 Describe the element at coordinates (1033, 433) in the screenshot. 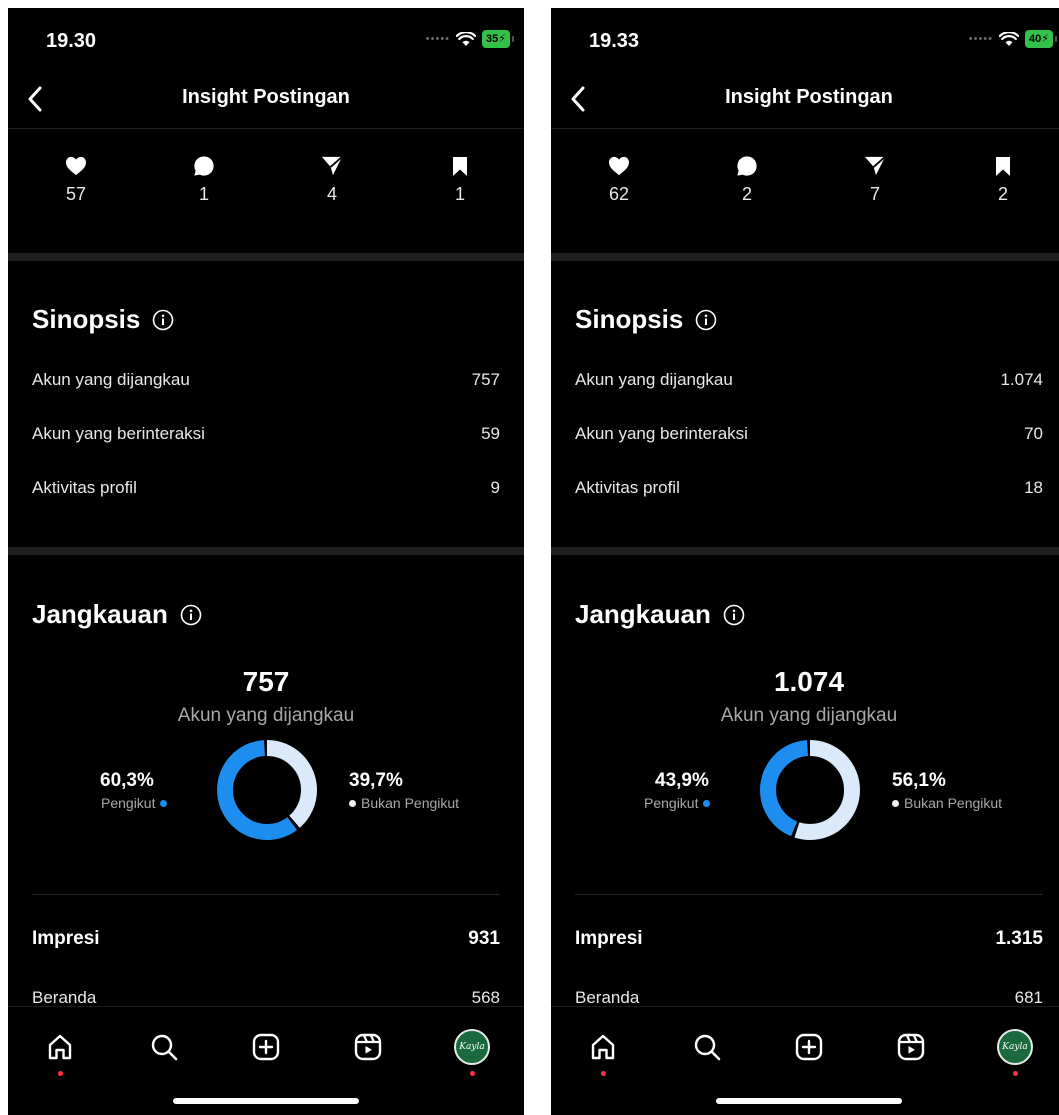

I see `row-value: 70` at that location.